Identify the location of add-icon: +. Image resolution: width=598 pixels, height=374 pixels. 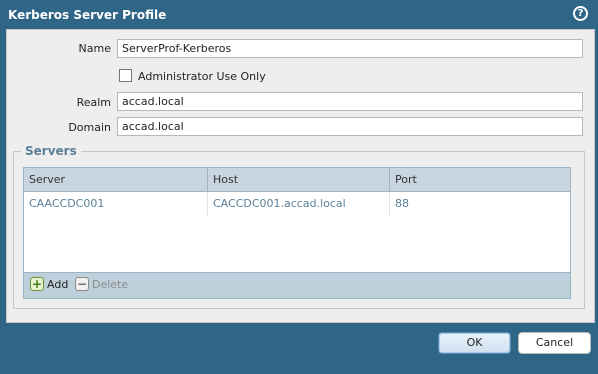
(37, 284).